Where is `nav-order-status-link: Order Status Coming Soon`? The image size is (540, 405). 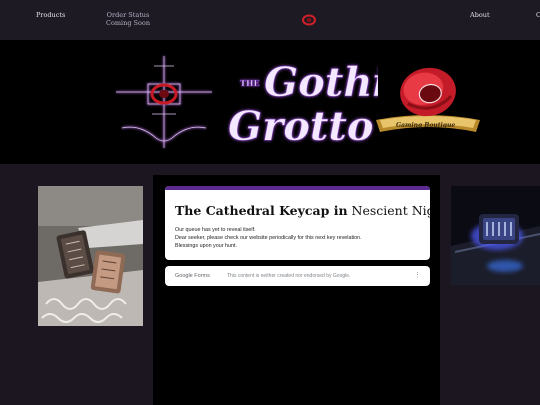
nav-order-status-link: Order Status Coming Soon is located at coordinates (128, 19).